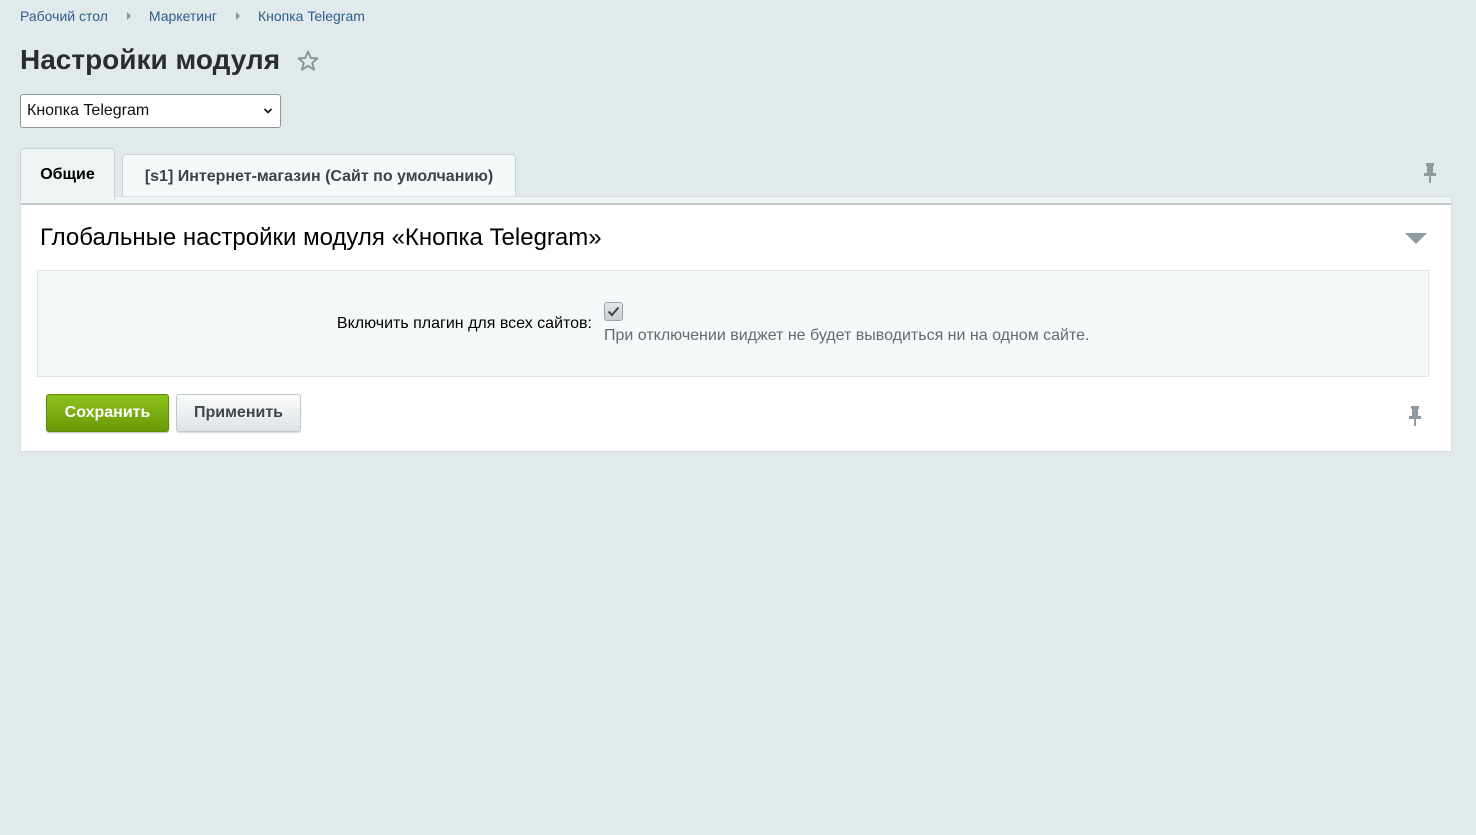 This screenshot has height=835, width=1476. What do you see at coordinates (311, 16) in the screenshot?
I see `breadcrumb-item-telegram-button: Кнопка Telegram` at bounding box center [311, 16].